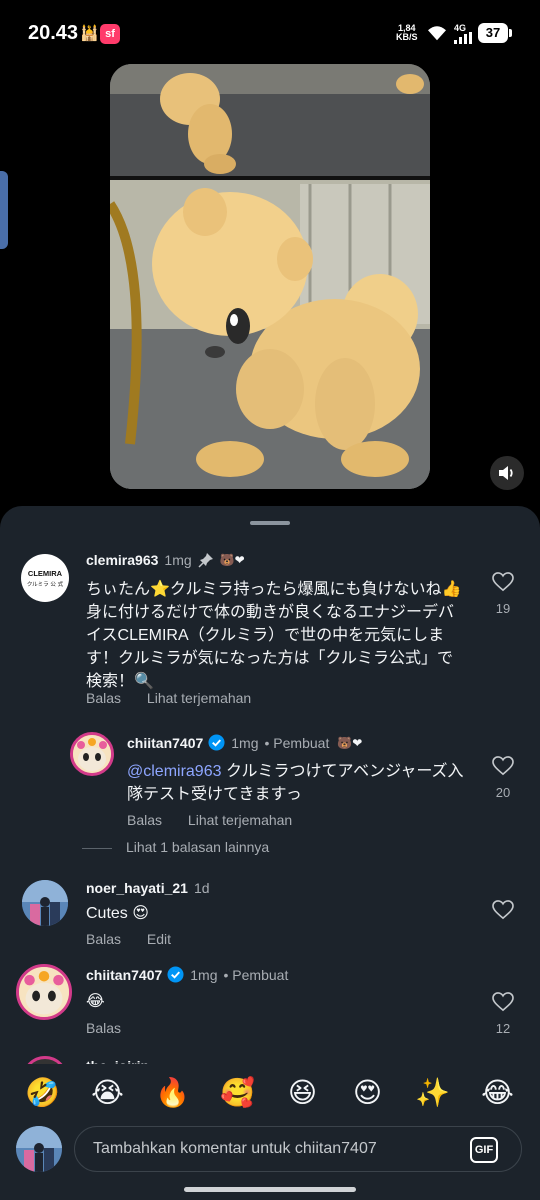 The height and width of the screenshot is (1200, 540). Describe the element at coordinates (205, 560) in the screenshot. I see `pin-icon` at that location.